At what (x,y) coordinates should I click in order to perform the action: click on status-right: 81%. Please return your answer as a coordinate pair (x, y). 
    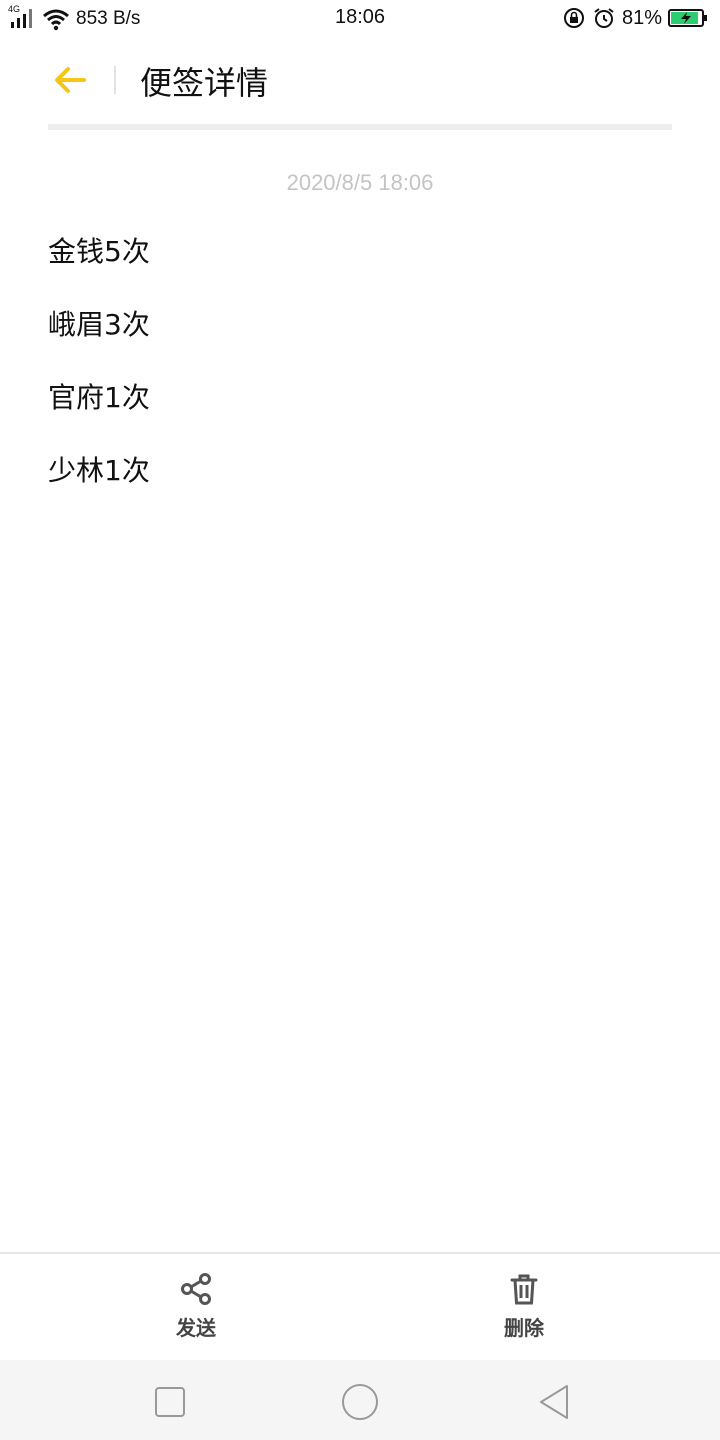
    Looking at the image, I should click on (635, 18).